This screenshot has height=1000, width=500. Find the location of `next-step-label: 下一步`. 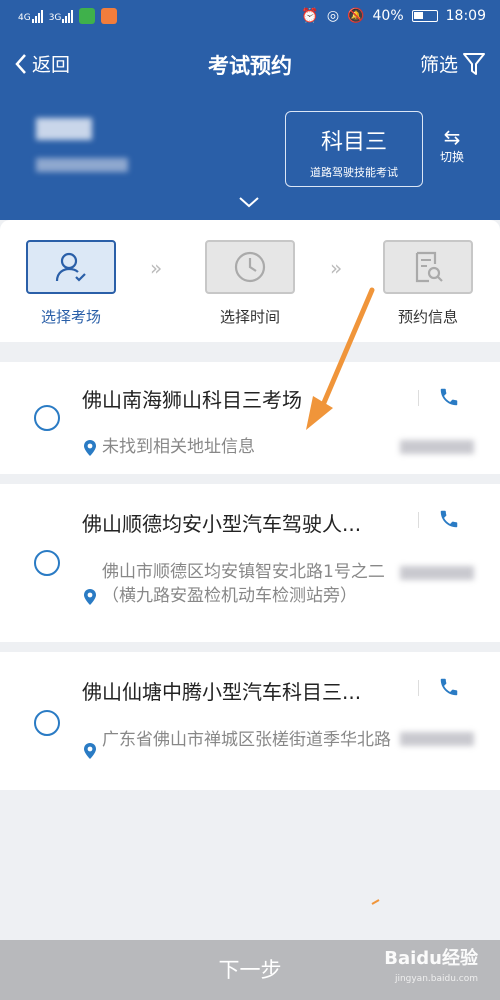

next-step-label: 下一步 is located at coordinates (250, 970).